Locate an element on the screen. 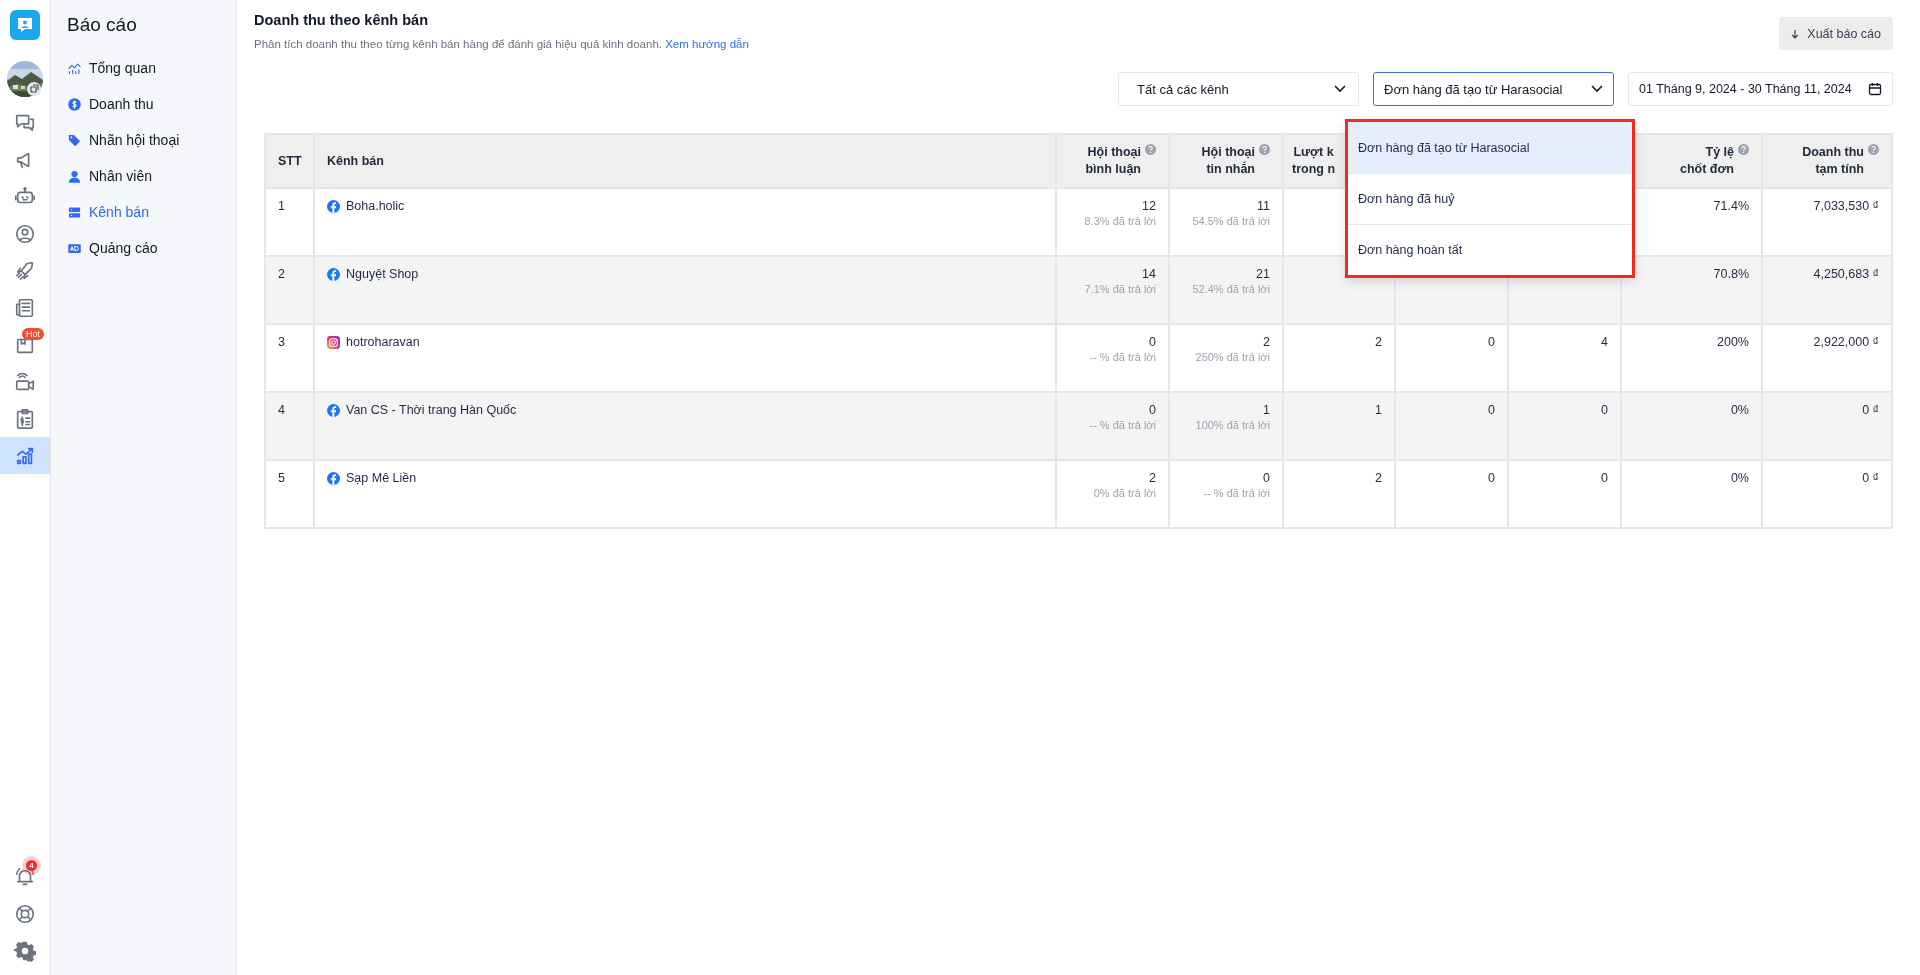  sidebar-item: Doanh thu is located at coordinates (109, 104).